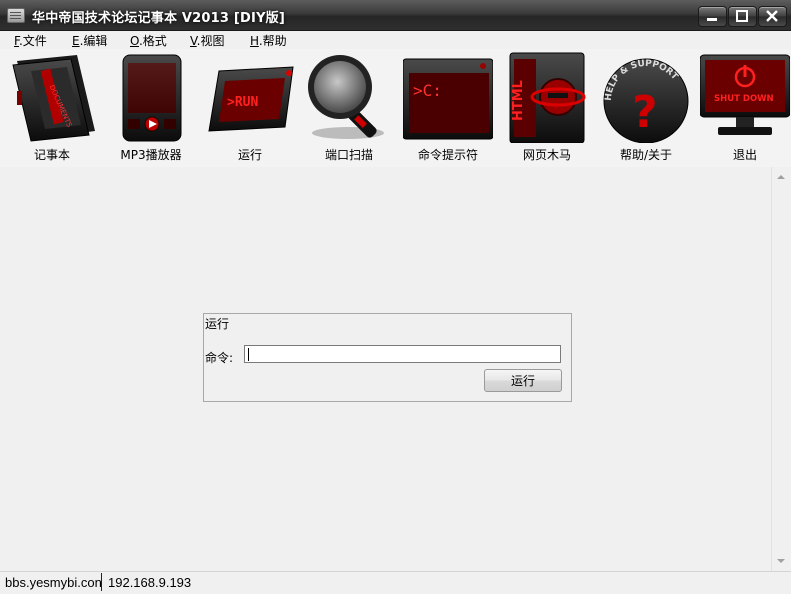  Describe the element at coordinates (427, 90) in the screenshot. I see `cmd-icon-text: >C:` at that location.